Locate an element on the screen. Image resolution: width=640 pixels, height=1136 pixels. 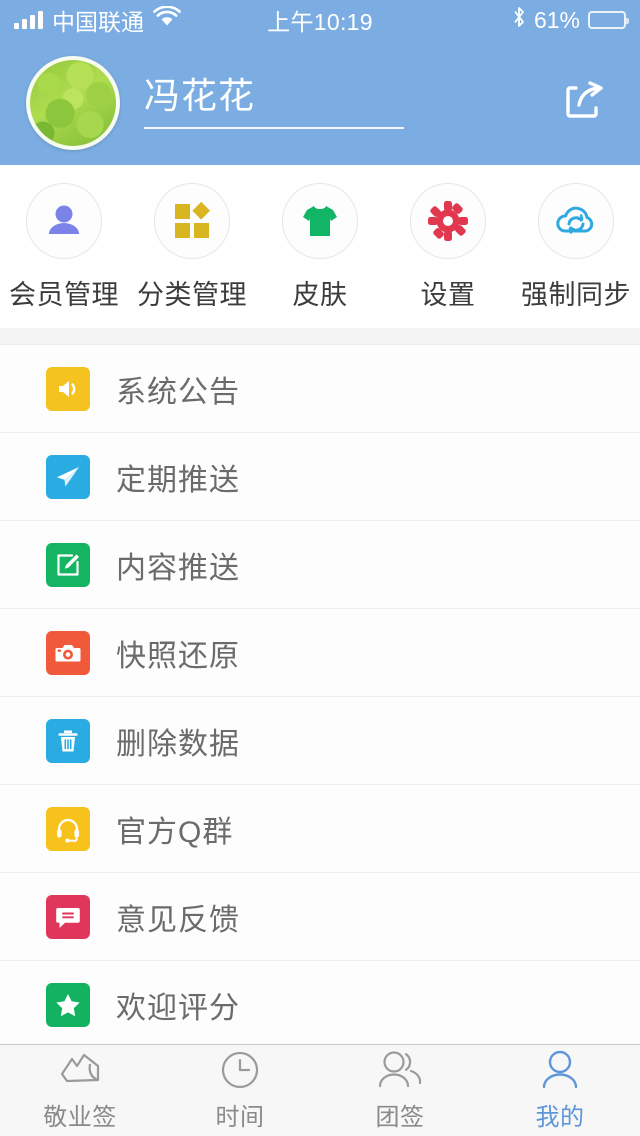
bottom-tab-bar: 敬业签 时间 团签 我的 is located at coordinates (320, 1090).